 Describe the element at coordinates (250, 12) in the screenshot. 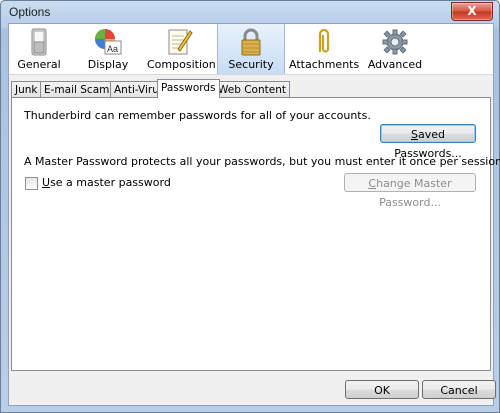

I see `title-bar: Options X` at that location.